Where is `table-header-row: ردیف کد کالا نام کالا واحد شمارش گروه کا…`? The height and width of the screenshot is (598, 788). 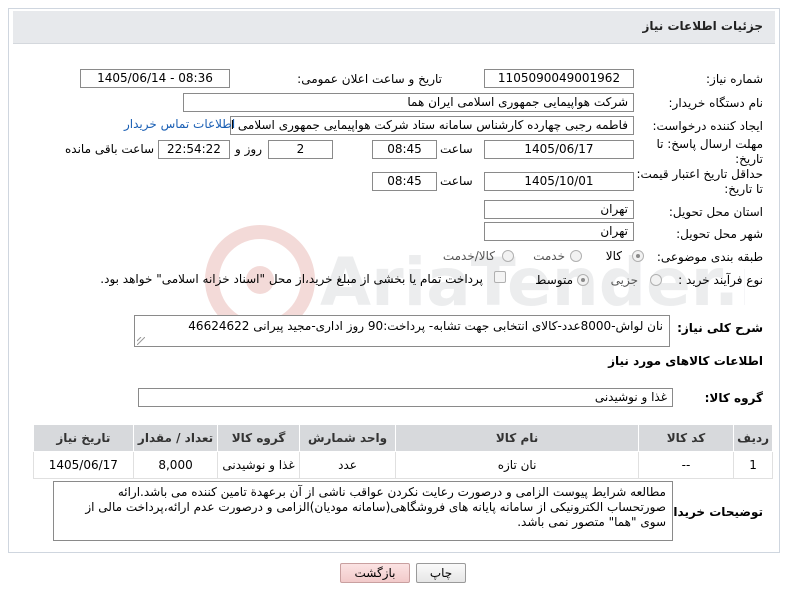
table-header-row: ردیف کد کالا نام کالا واحد شمارش گروه کا… is located at coordinates (403, 438).